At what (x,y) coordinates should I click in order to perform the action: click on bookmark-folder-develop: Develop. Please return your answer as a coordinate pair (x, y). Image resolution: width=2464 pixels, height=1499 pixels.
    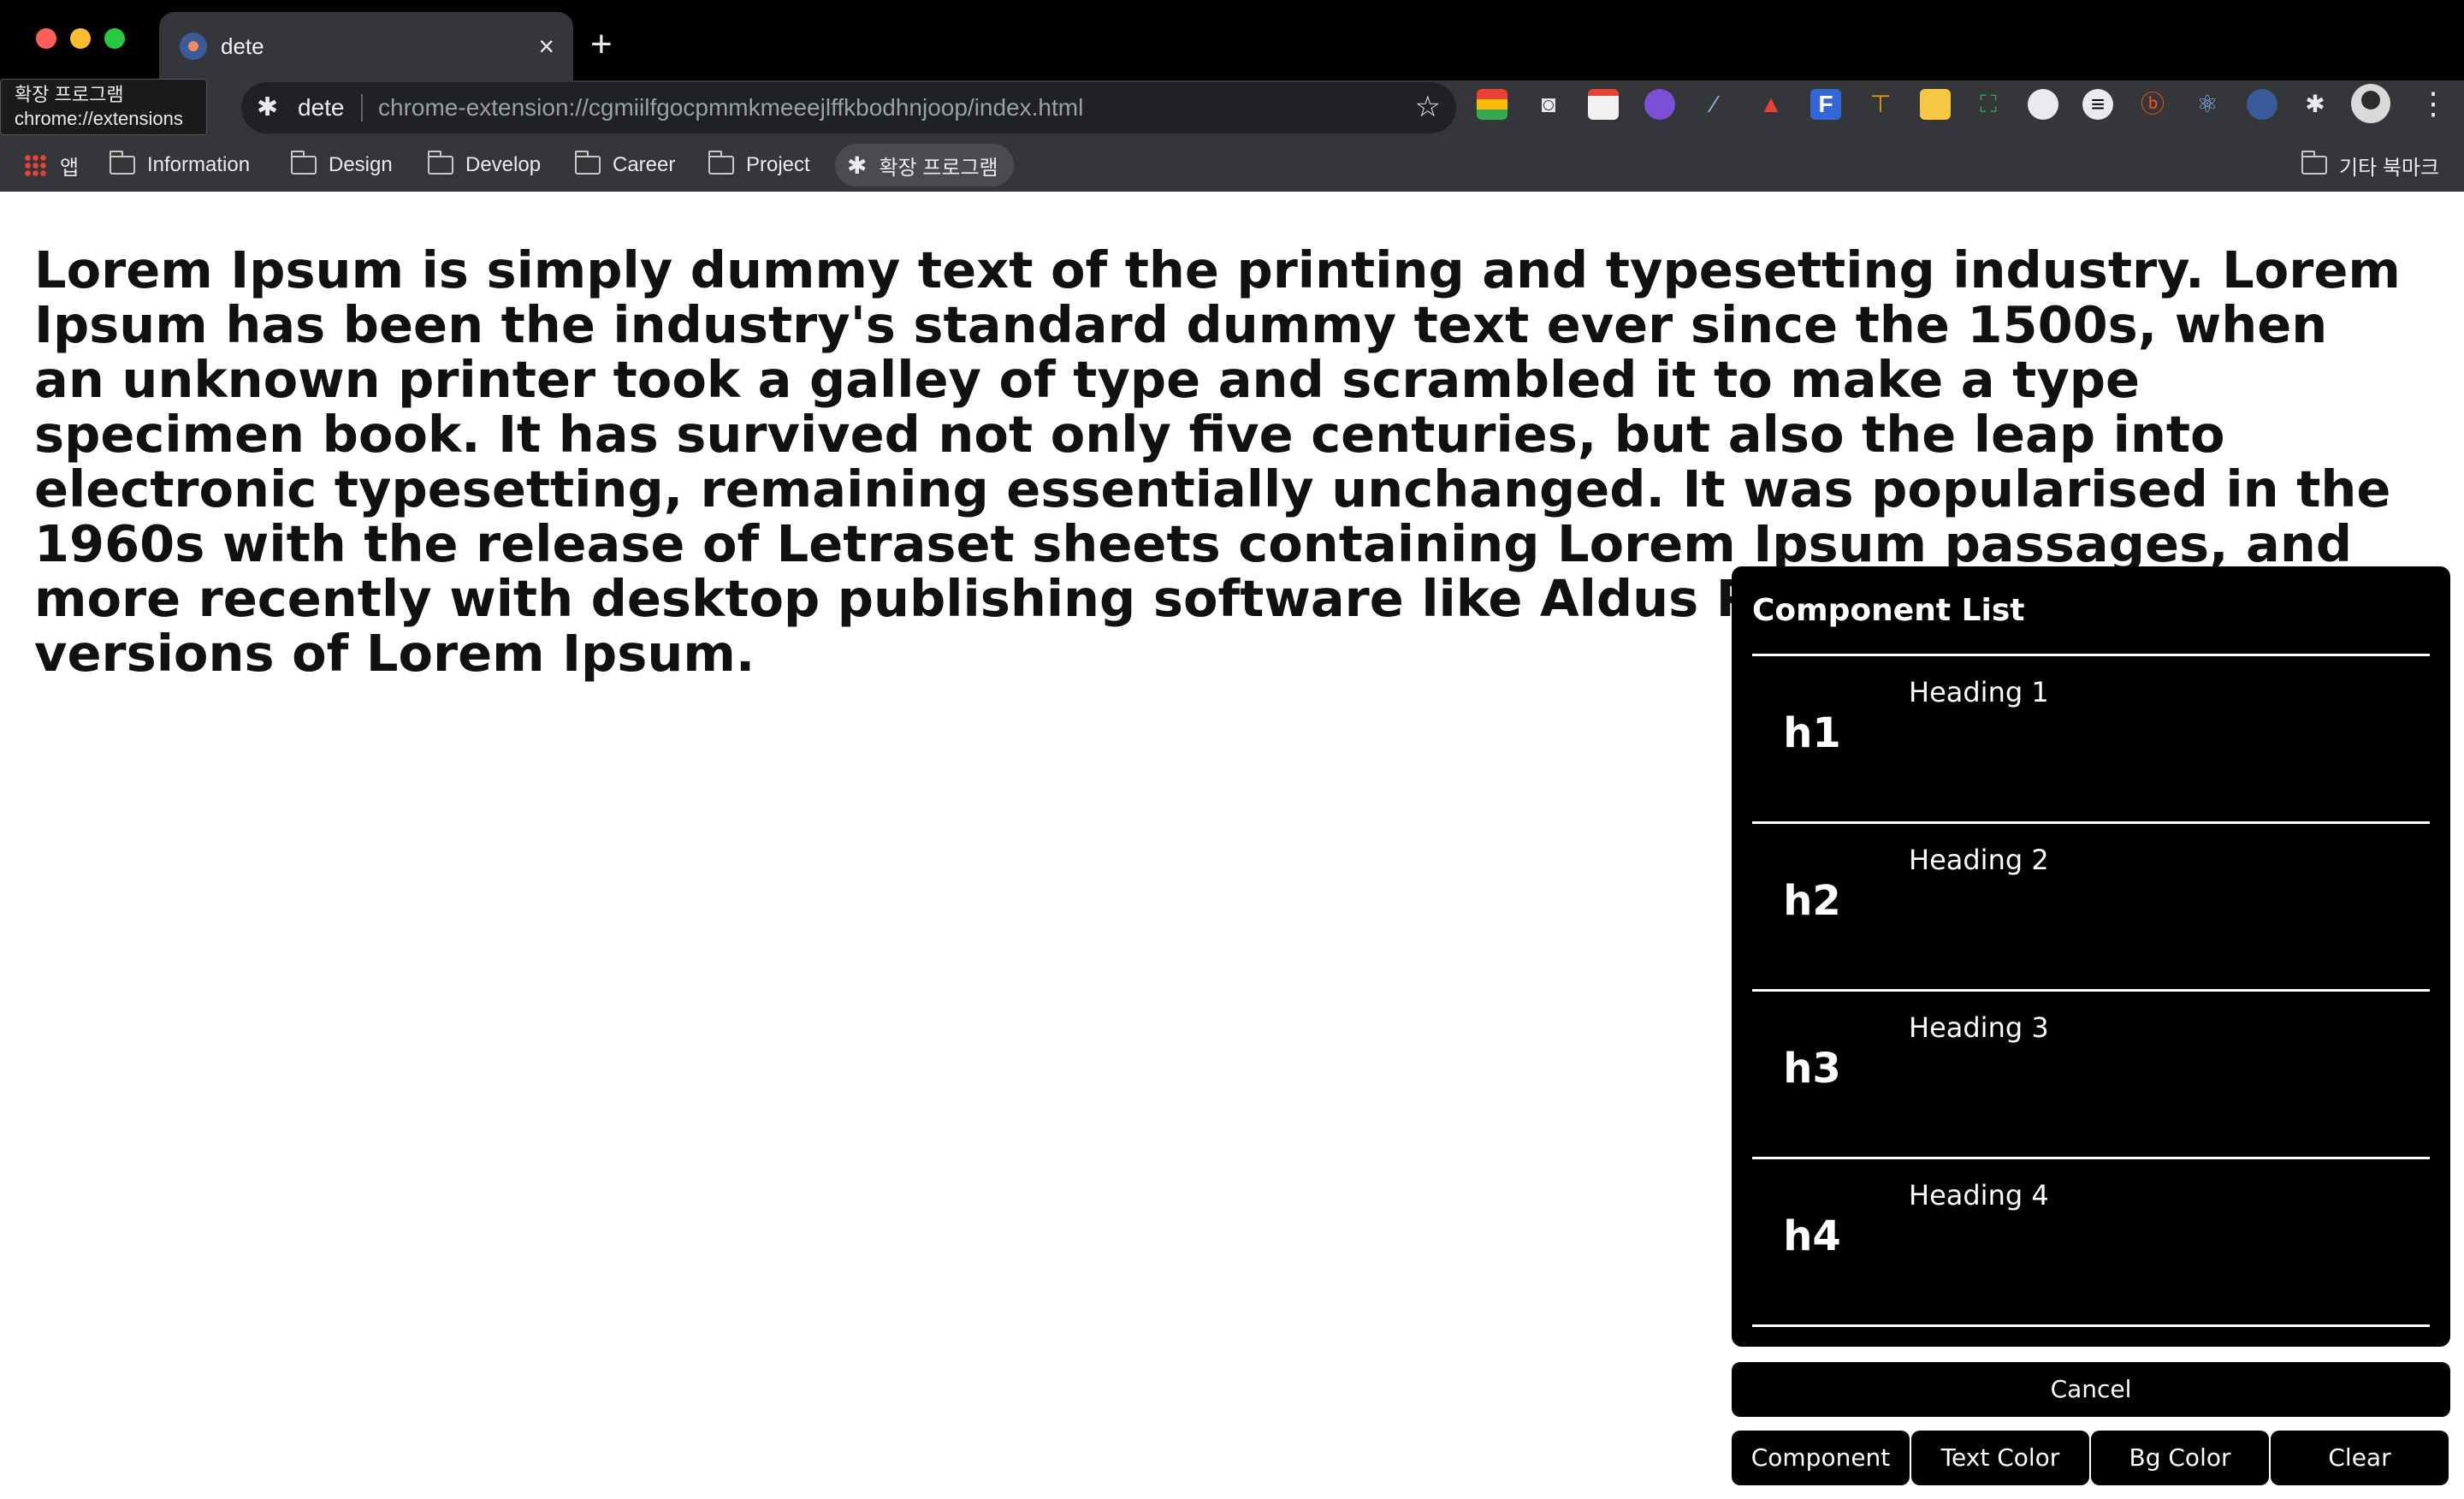
    Looking at the image, I should click on (484, 166).